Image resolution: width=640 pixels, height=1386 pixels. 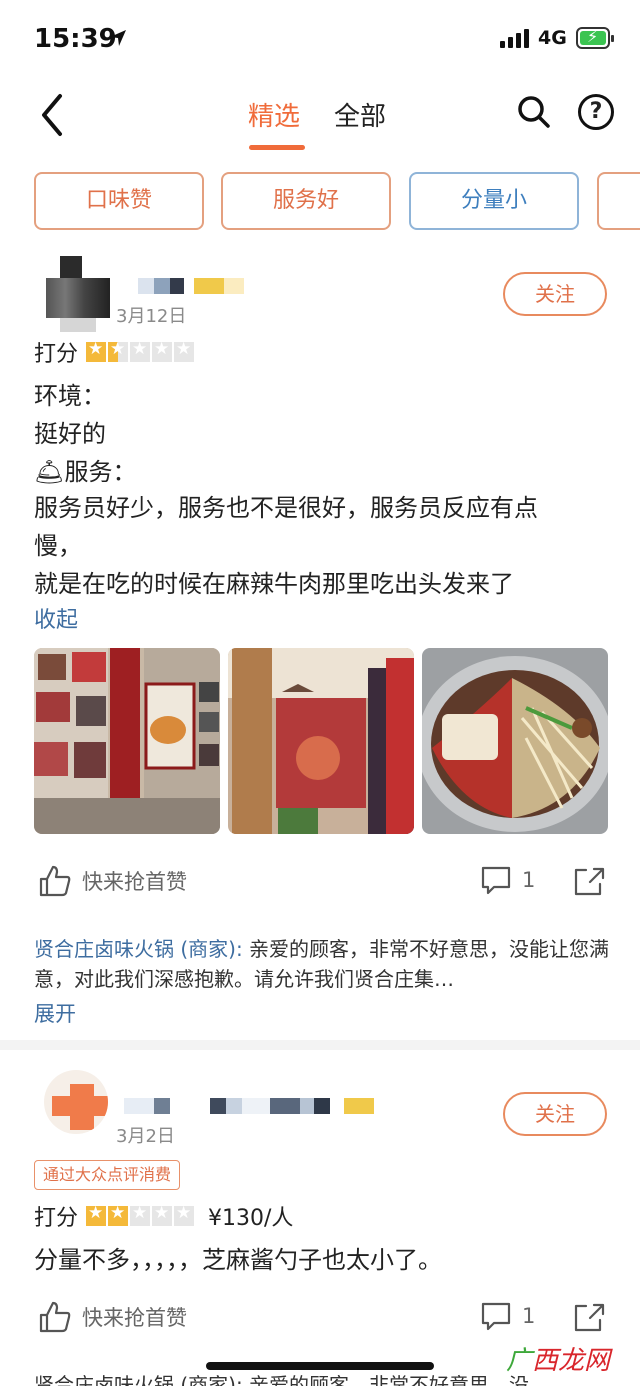 What do you see at coordinates (534, 112) in the screenshot?
I see `search-icon` at bounding box center [534, 112].